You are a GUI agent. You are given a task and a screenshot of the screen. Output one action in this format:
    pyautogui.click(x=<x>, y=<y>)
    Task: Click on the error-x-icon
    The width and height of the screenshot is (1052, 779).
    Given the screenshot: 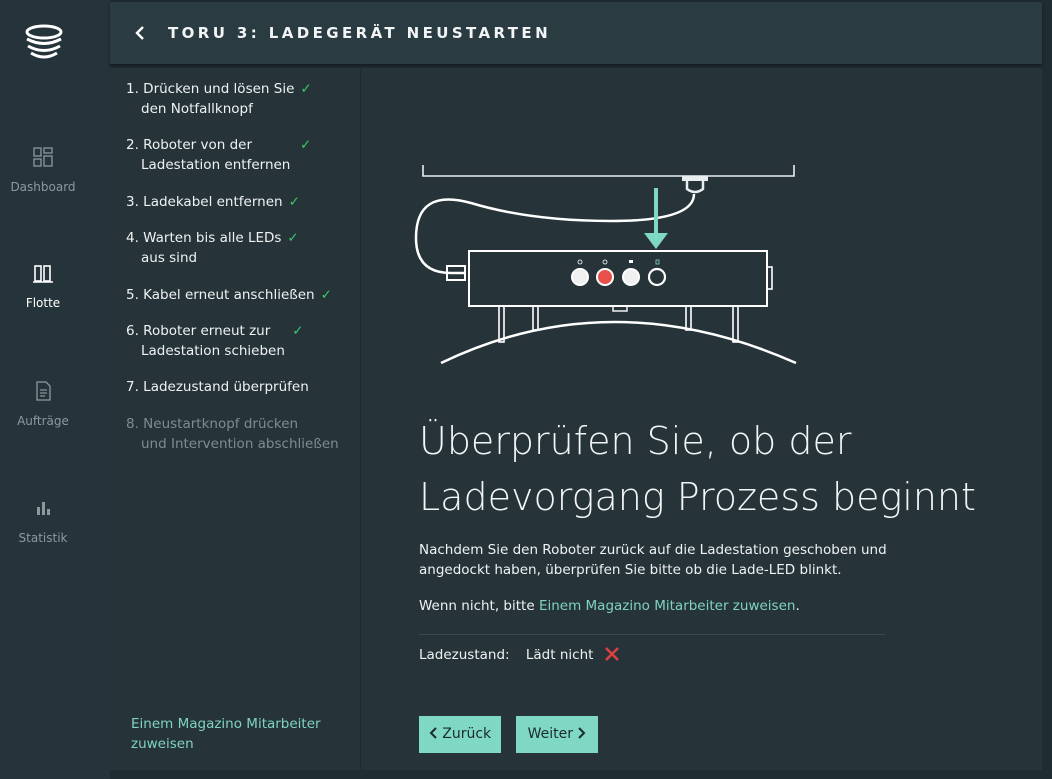 What is the action you would take?
    pyautogui.click(x=611, y=654)
    